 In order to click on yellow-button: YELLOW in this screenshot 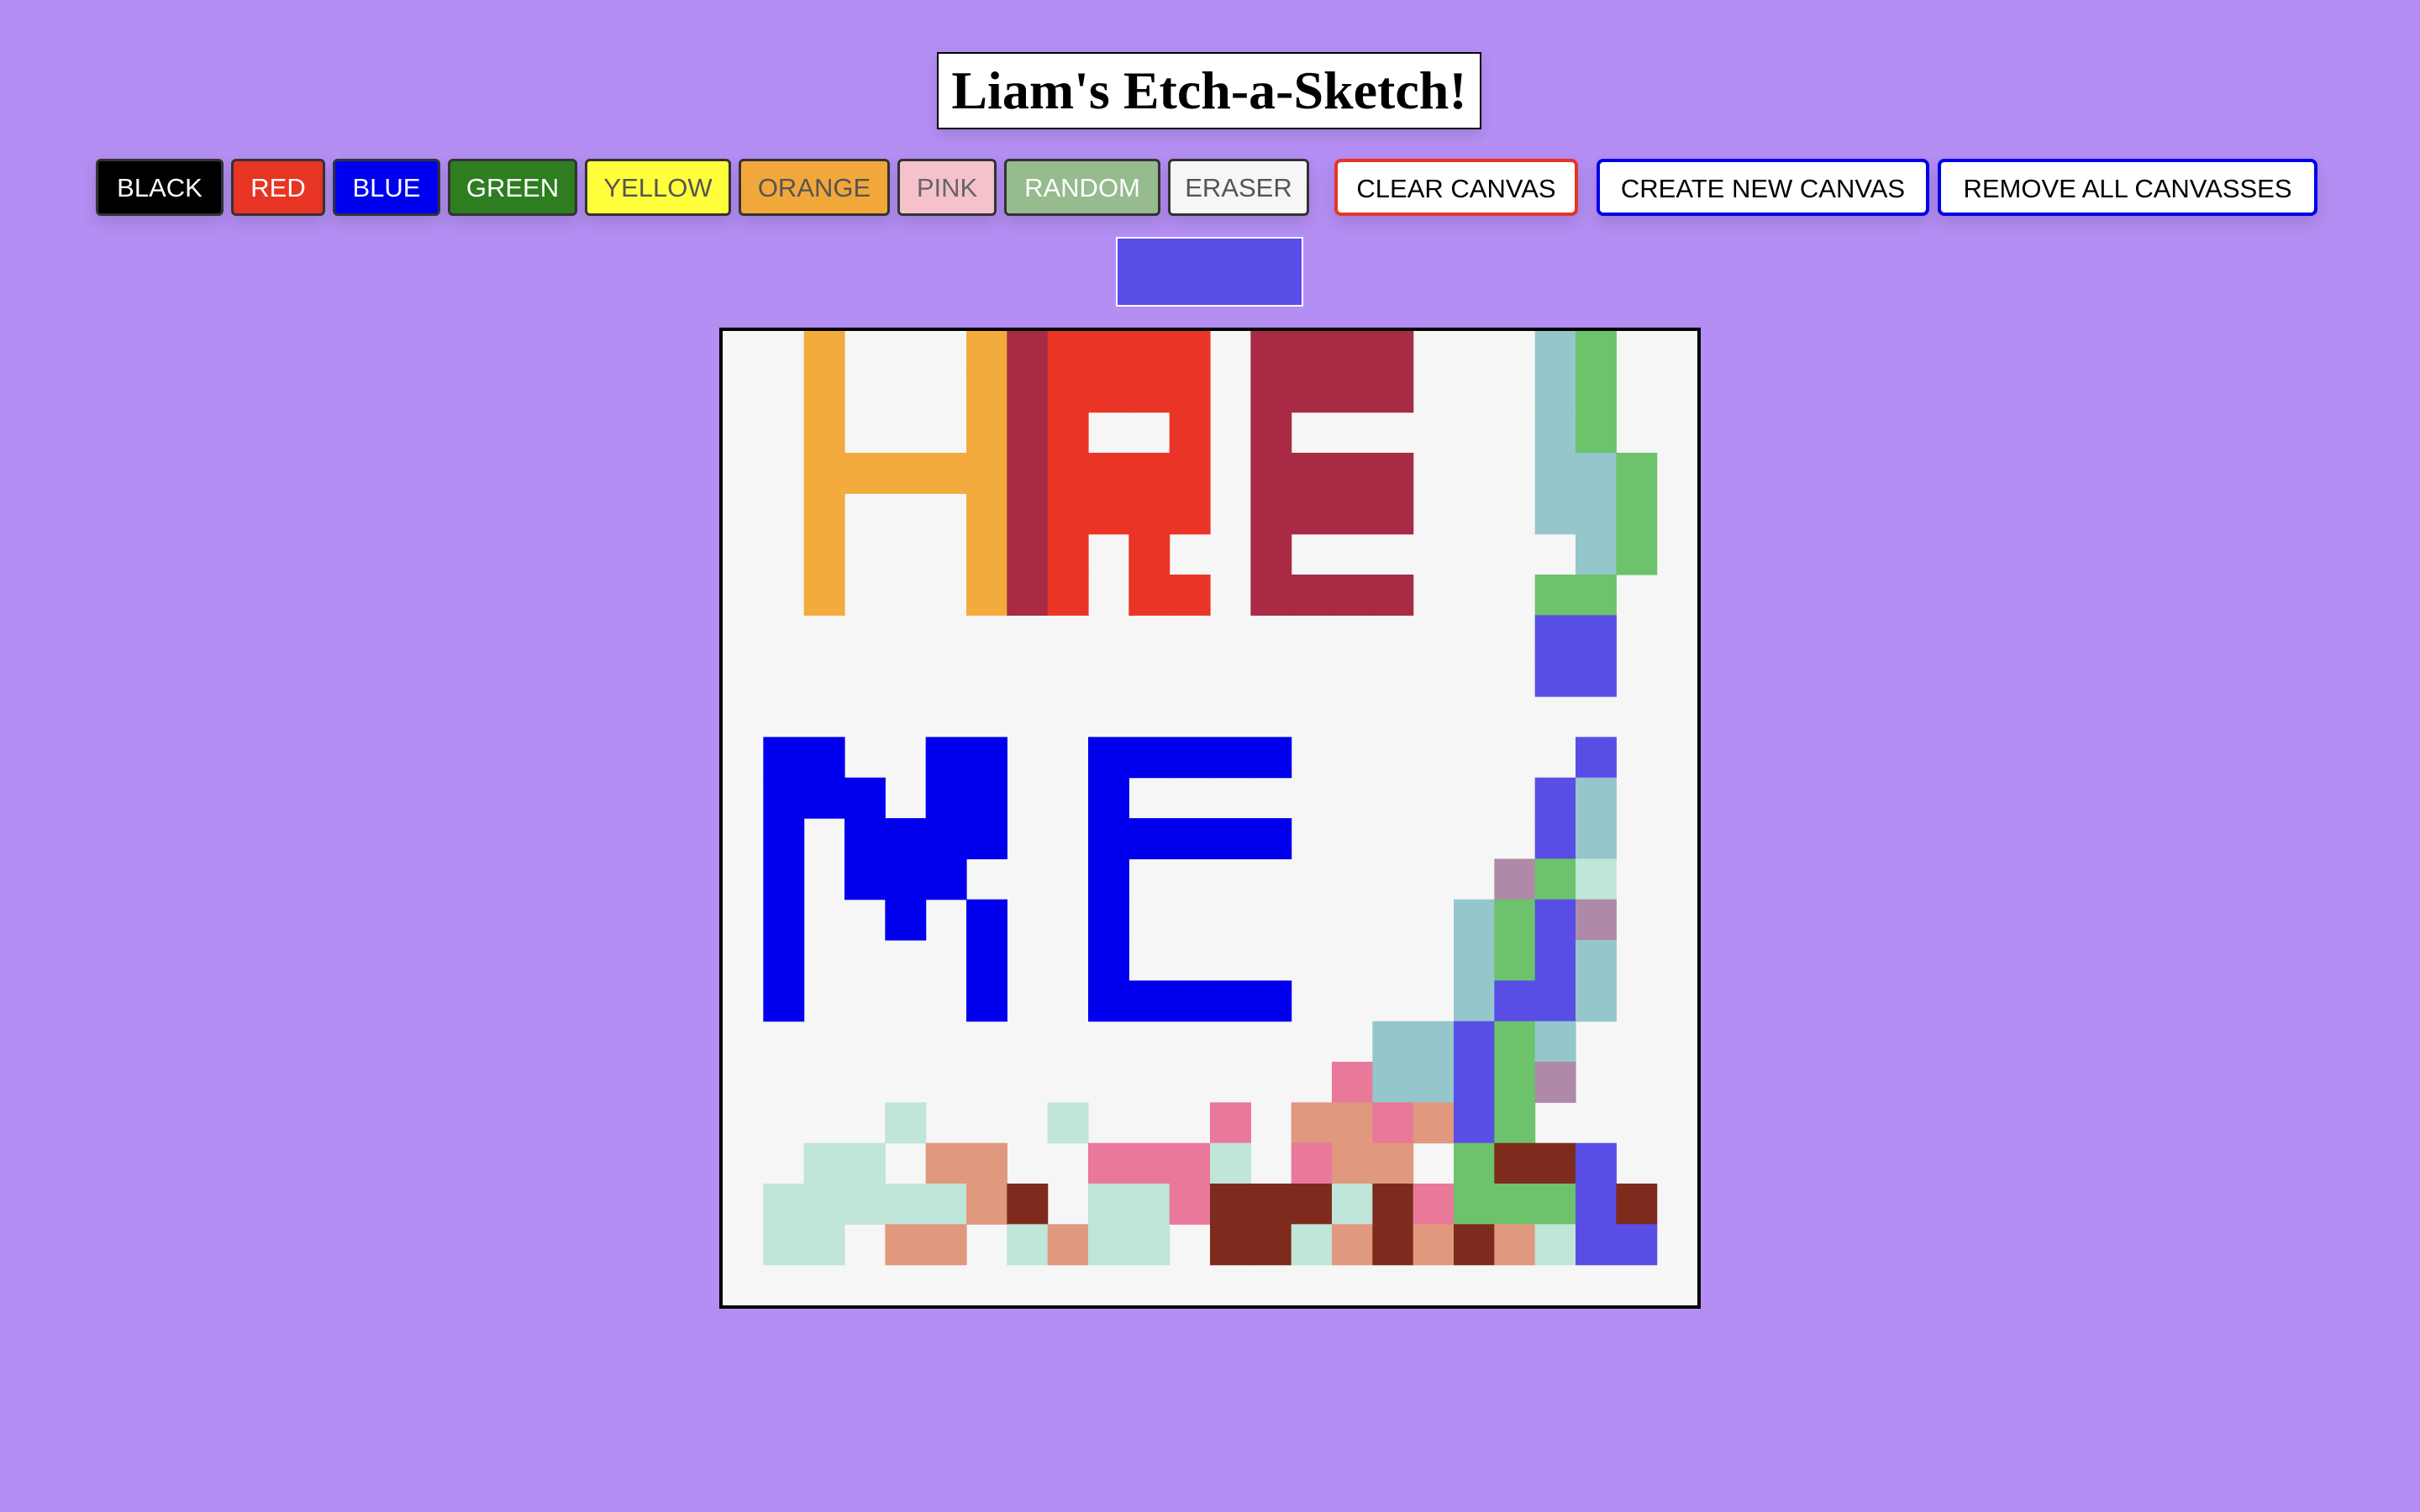, I will do `click(658, 187)`.